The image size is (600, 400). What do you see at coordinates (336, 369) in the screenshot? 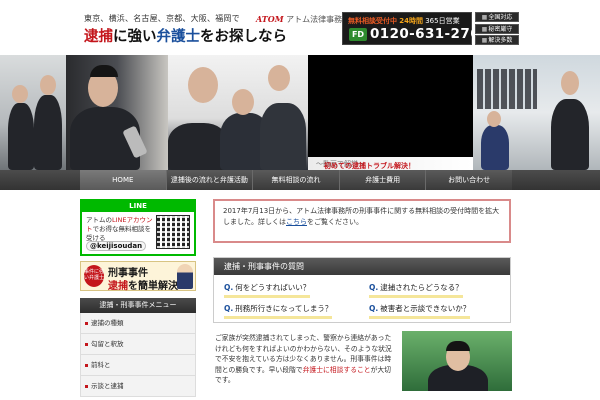
I see `intro-highlight: 弁護士に相談すること` at bounding box center [336, 369].